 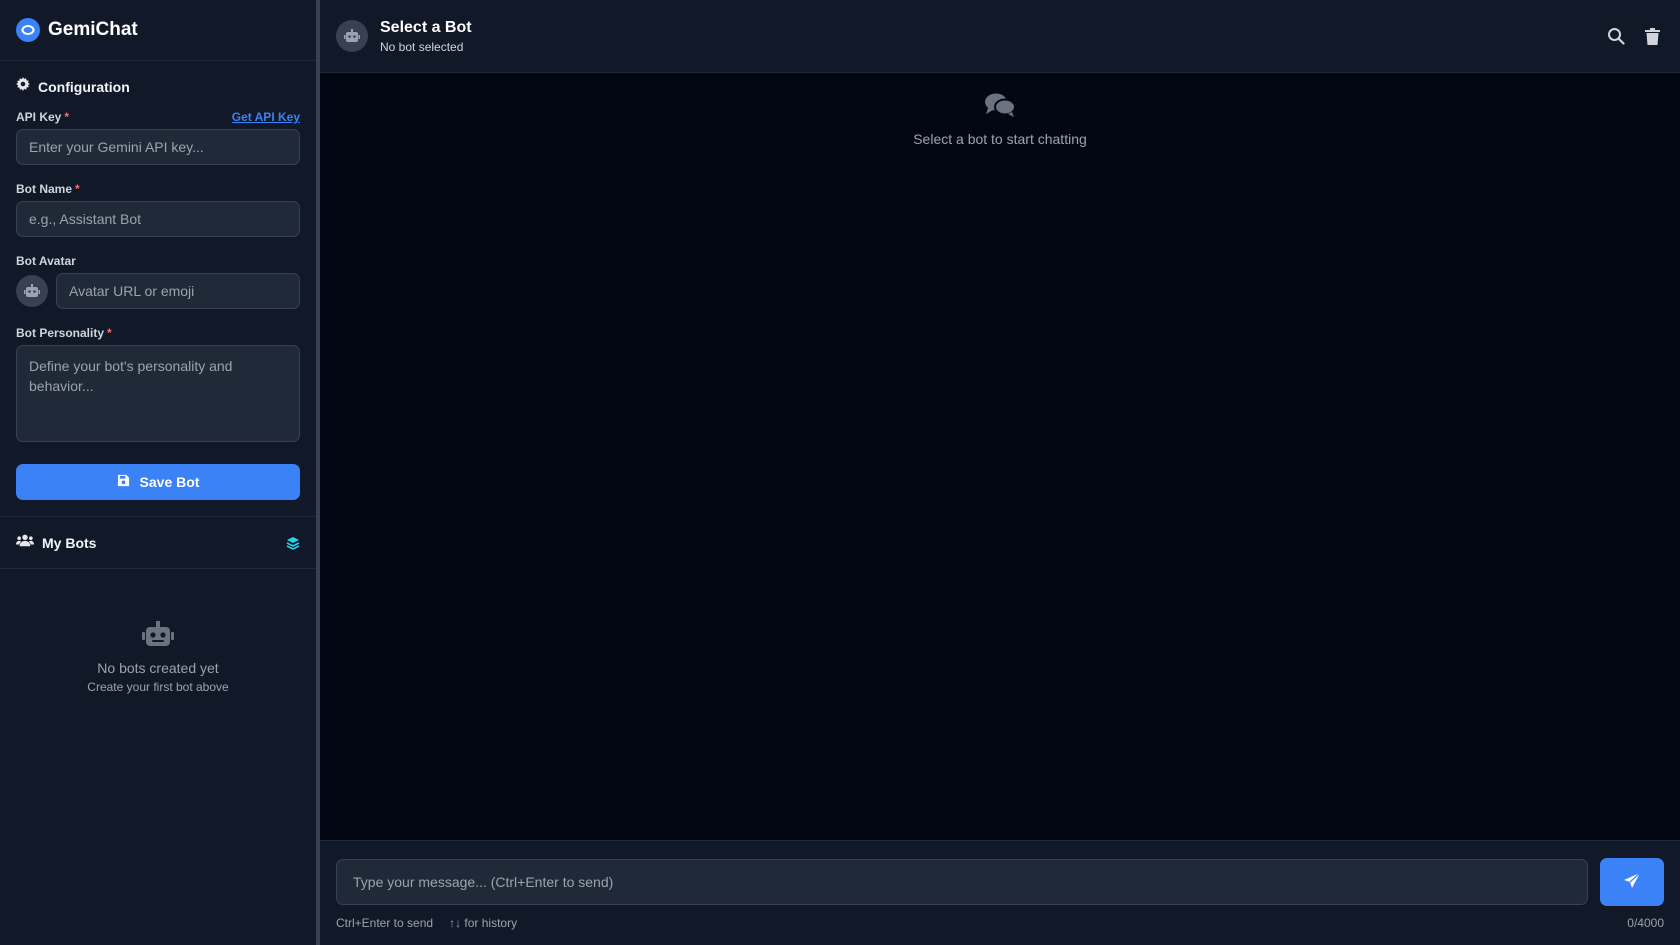 What do you see at coordinates (158, 261) in the screenshot?
I see `bot-avatar-label-row: Bot Avatar` at bounding box center [158, 261].